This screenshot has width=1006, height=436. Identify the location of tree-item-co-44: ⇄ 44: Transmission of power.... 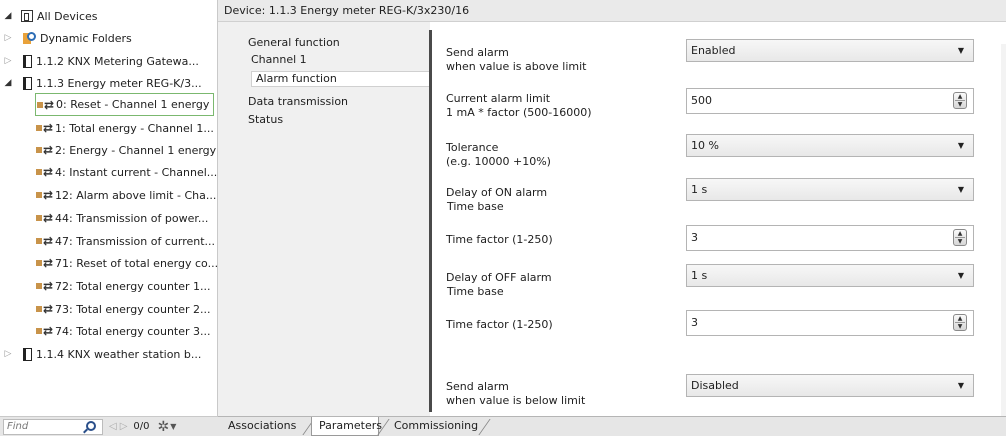
(122, 218).